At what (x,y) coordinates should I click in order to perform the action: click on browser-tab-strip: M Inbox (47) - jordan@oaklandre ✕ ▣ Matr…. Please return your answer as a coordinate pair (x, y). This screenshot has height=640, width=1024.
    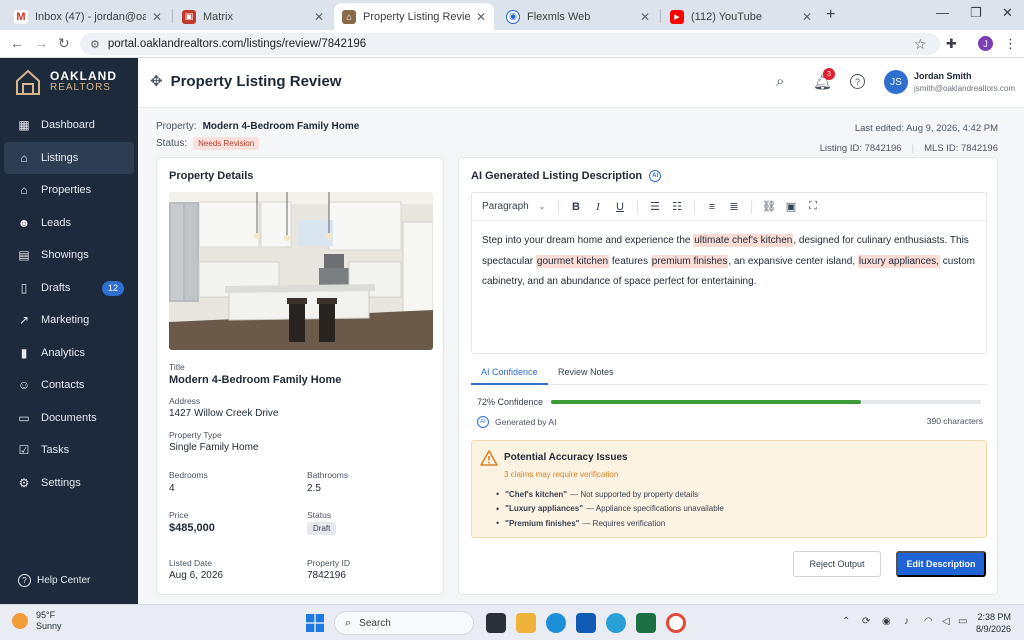
    Looking at the image, I should click on (512, 15).